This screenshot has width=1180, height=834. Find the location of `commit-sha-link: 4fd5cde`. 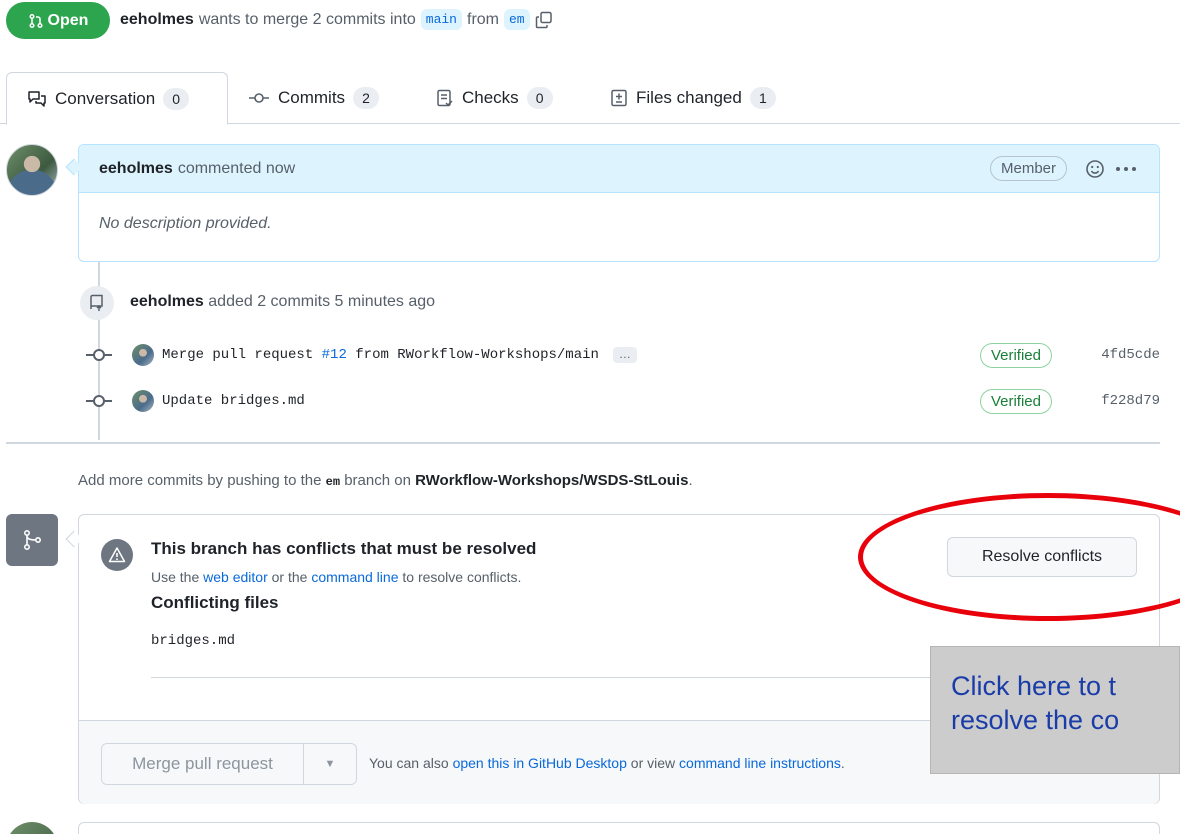

commit-sha-link: 4fd5cde is located at coordinates (1130, 355).